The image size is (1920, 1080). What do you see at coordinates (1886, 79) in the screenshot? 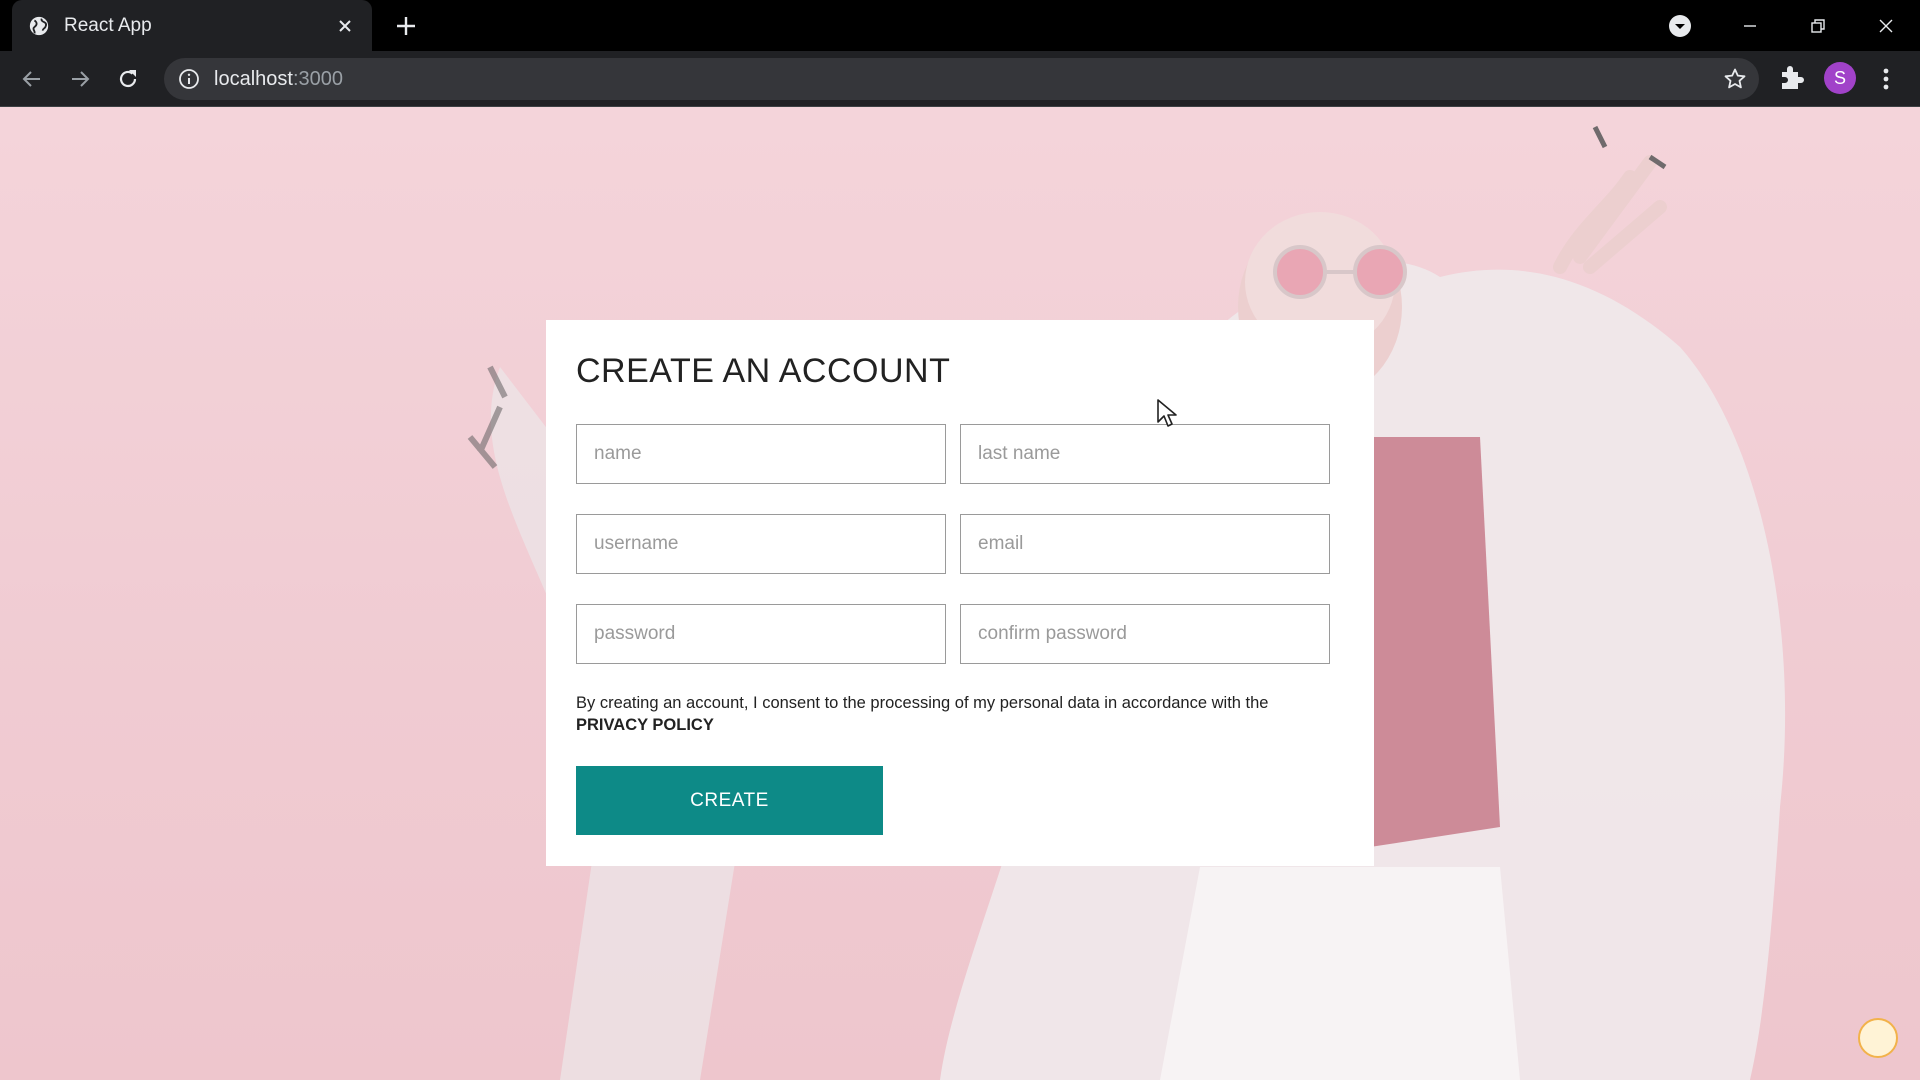
I see `kebab-menu-icon` at bounding box center [1886, 79].